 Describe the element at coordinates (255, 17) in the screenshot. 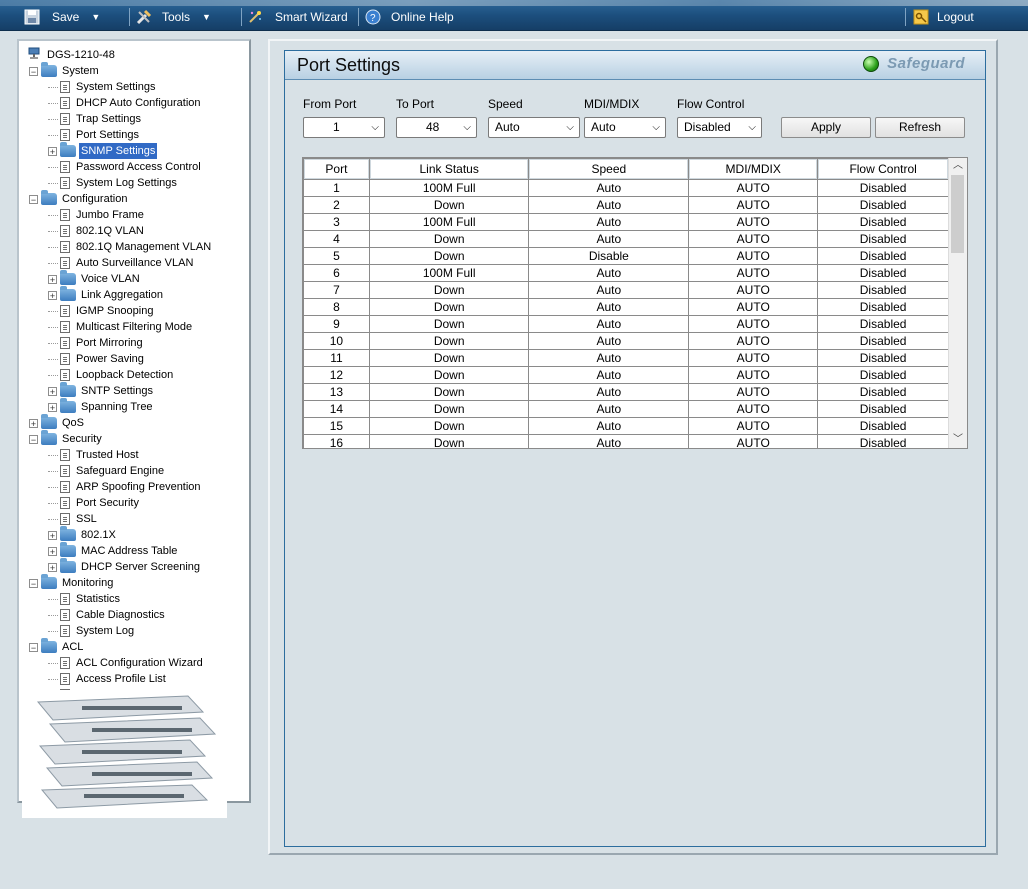

I see `magic-wand-icon` at that location.